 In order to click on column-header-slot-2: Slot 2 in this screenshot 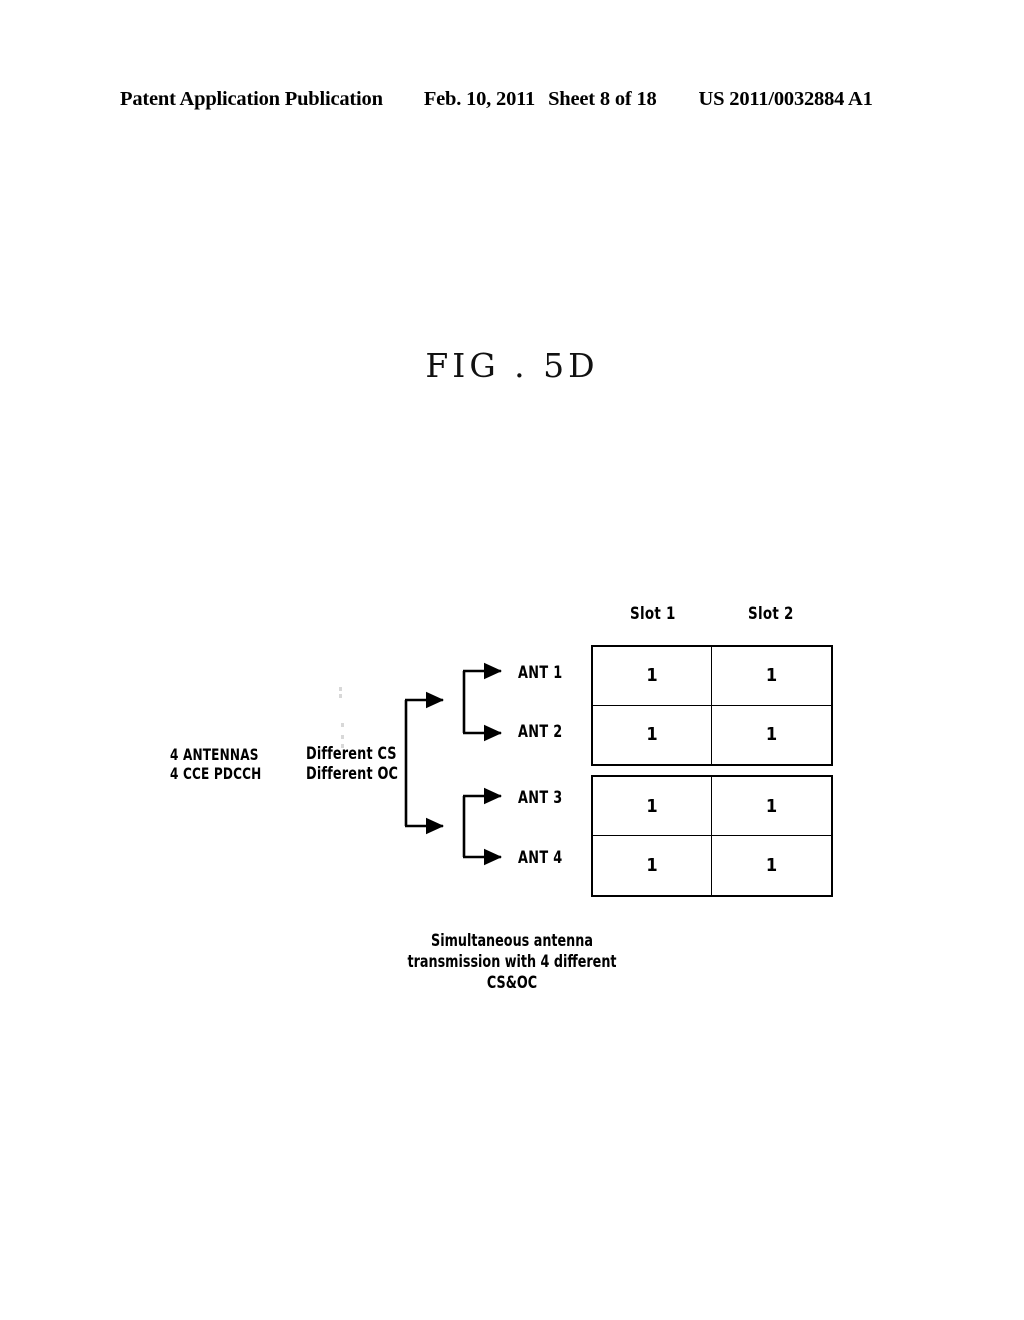, I will do `click(771, 614)`.